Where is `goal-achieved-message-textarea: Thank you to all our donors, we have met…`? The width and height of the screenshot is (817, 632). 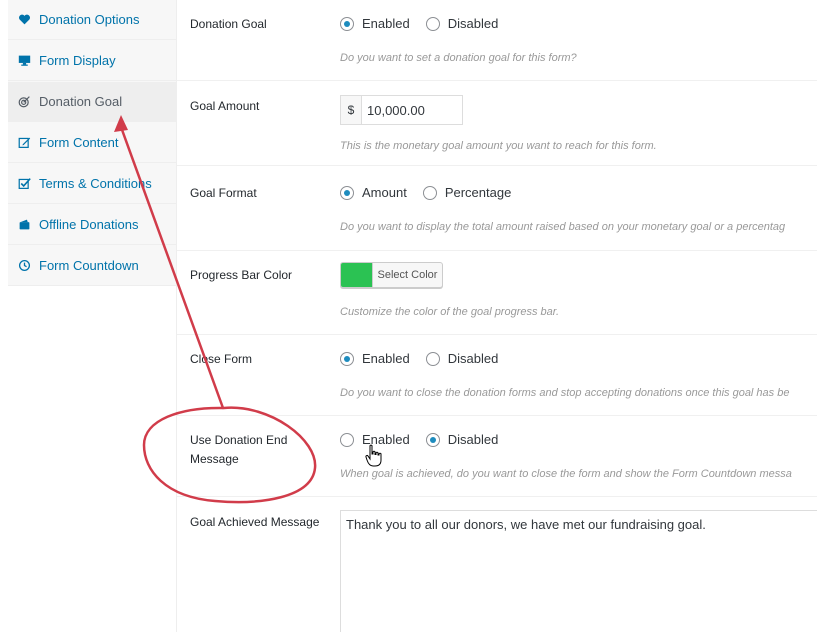
goal-achieved-message-textarea: Thank you to all our donors, we have met… is located at coordinates (578, 571).